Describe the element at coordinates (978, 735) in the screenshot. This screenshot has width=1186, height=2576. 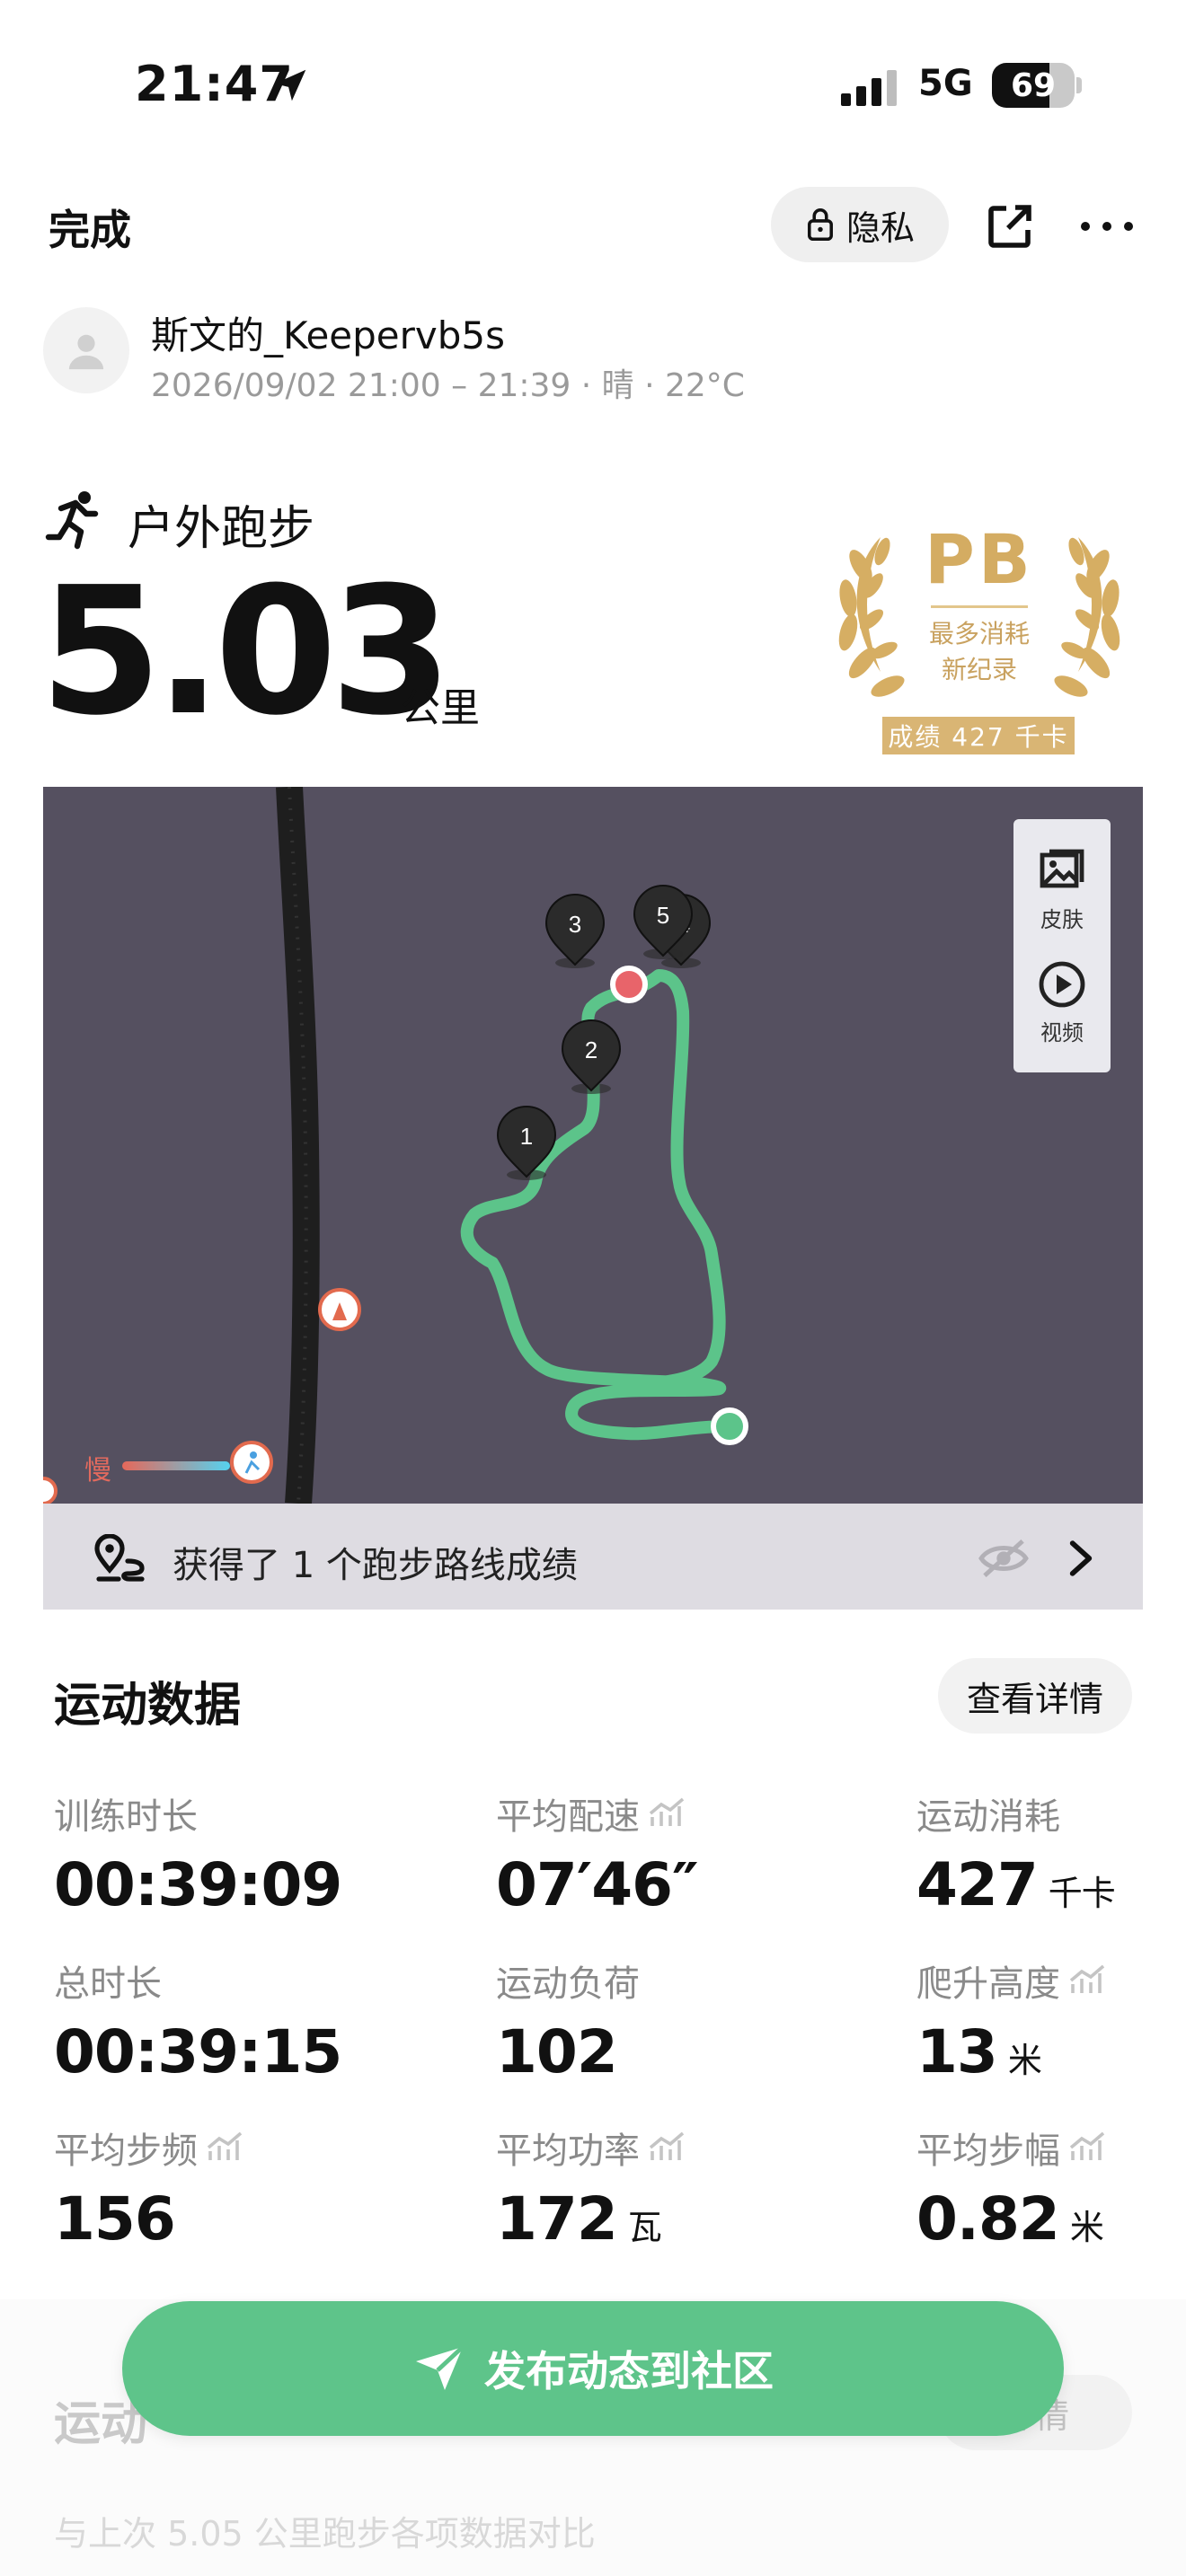
I see `pb-score: 成绩 427 千卡` at that location.